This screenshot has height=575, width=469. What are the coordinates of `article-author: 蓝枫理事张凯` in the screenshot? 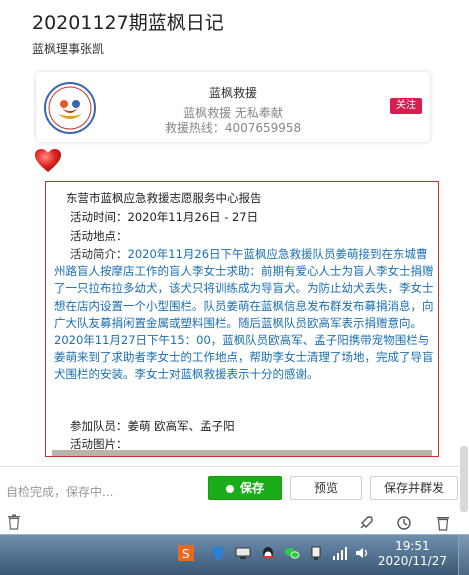 It's located at (68, 49).